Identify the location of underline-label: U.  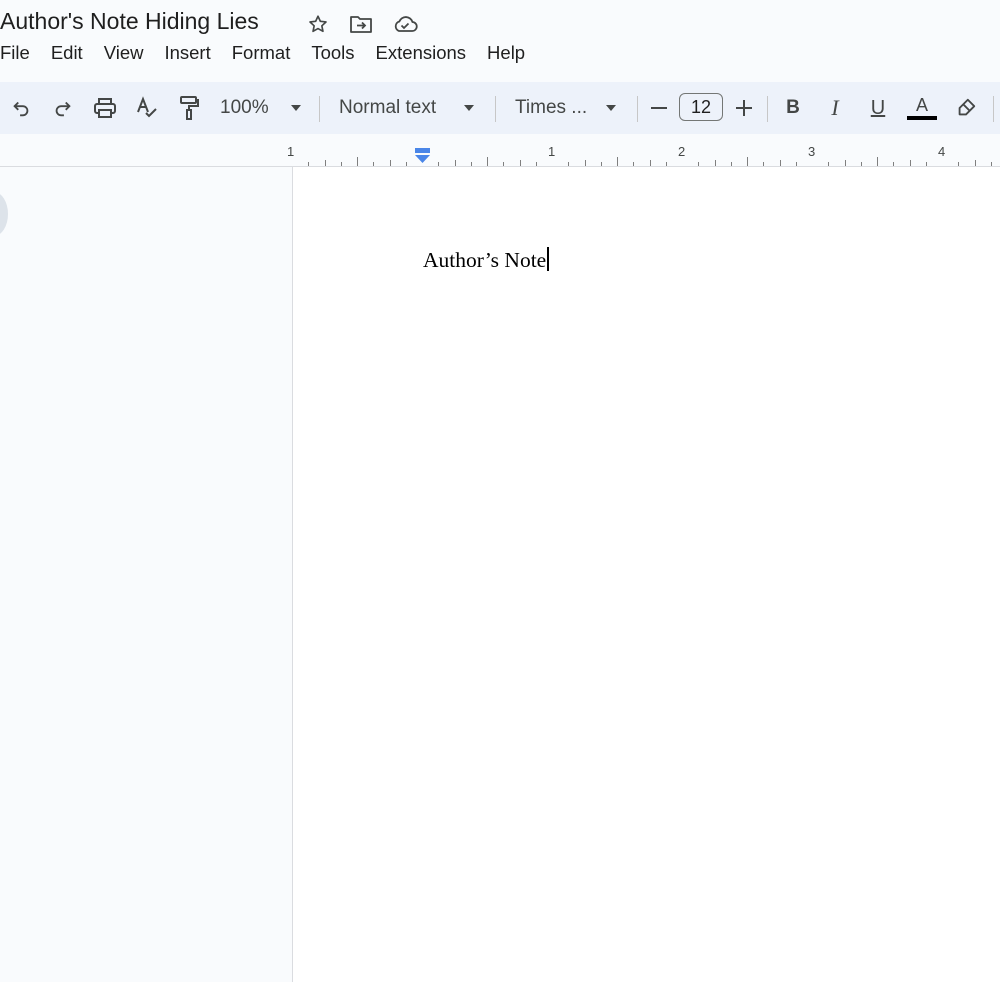
(878, 107).